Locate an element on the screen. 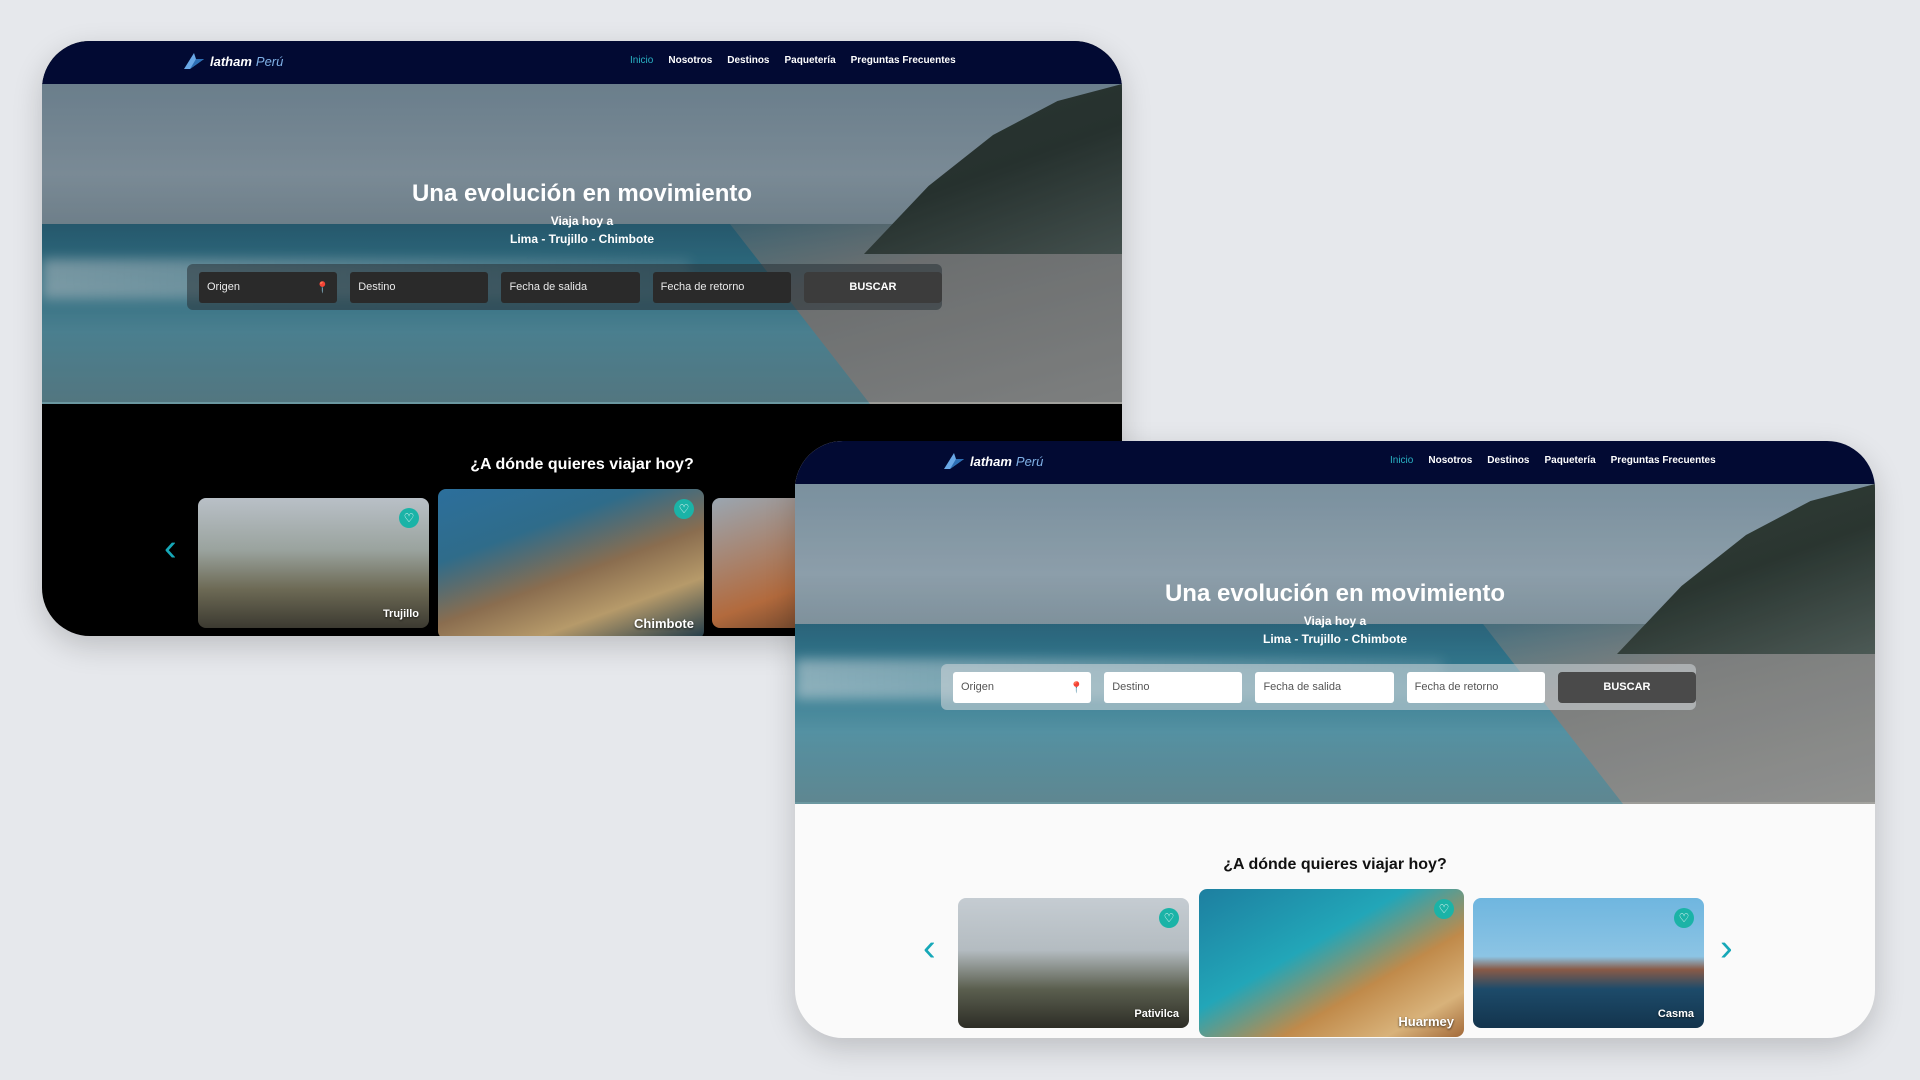 The height and width of the screenshot is (1080, 1920). destination-card-huarmey: ♡ Huarmey is located at coordinates (1331, 963).